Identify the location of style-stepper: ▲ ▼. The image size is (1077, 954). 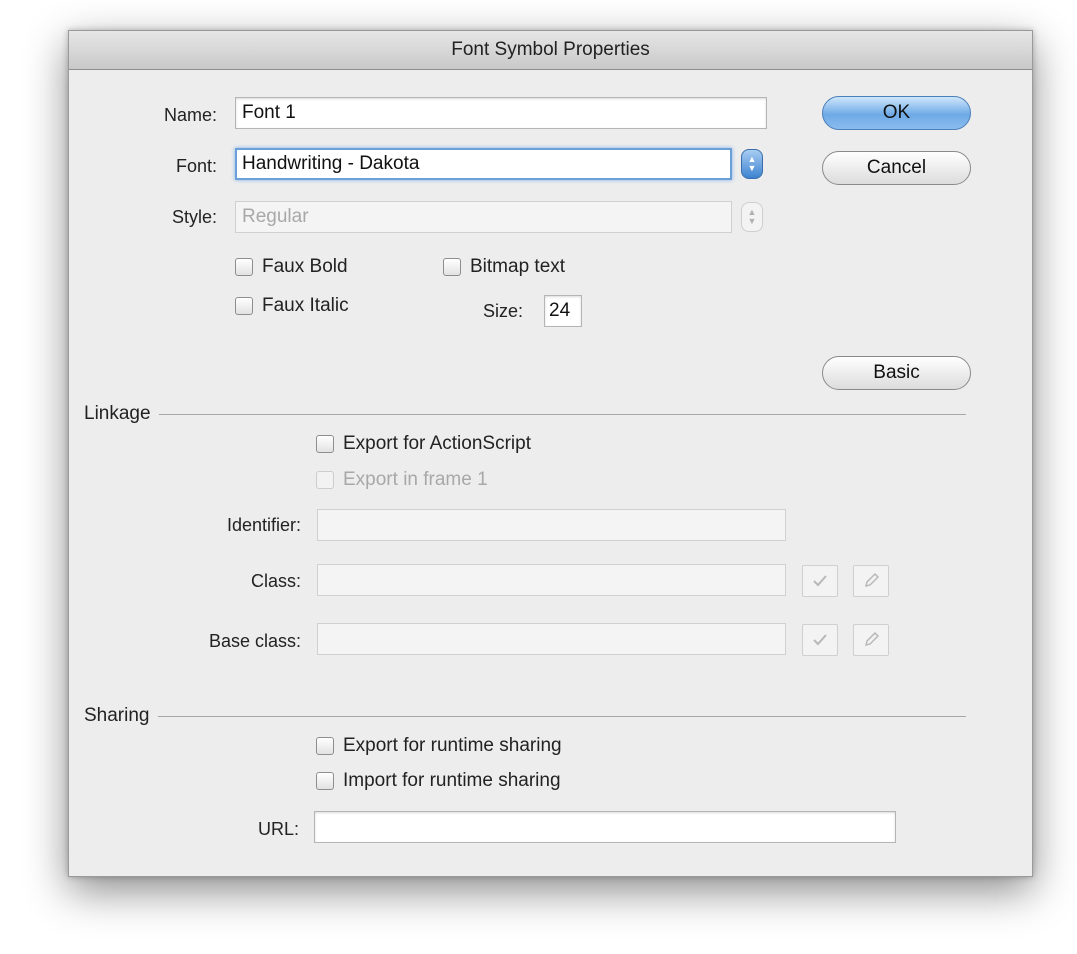
(752, 217).